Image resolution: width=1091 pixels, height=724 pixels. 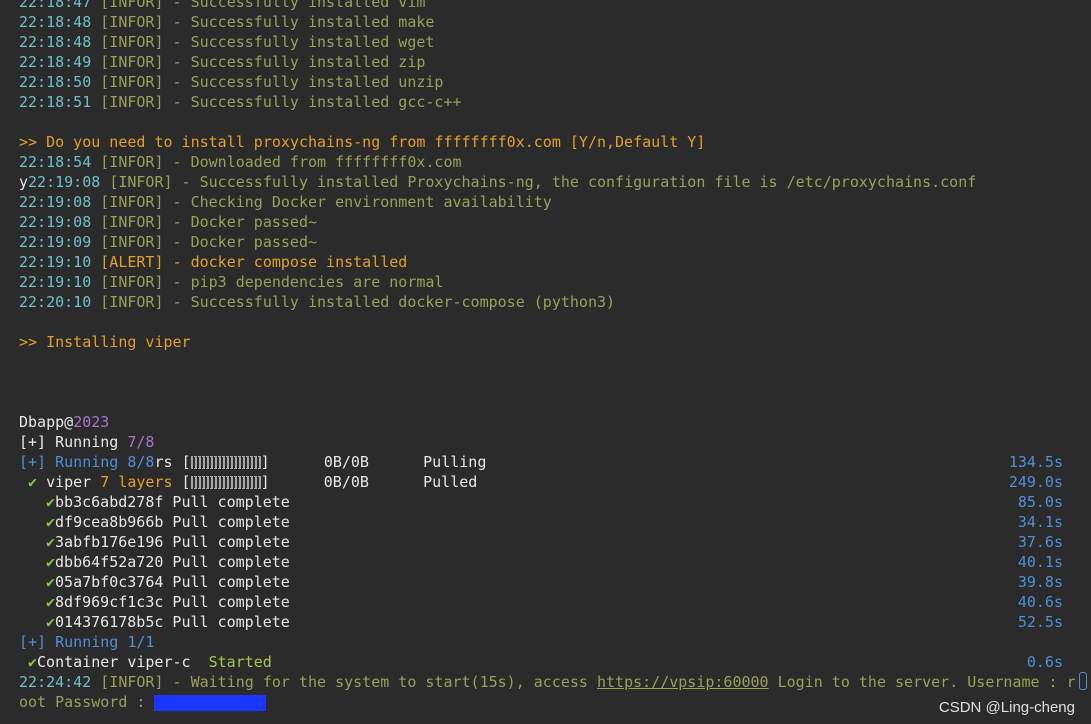 I want to click on password-line: oot Password :, so click(x=143, y=702).